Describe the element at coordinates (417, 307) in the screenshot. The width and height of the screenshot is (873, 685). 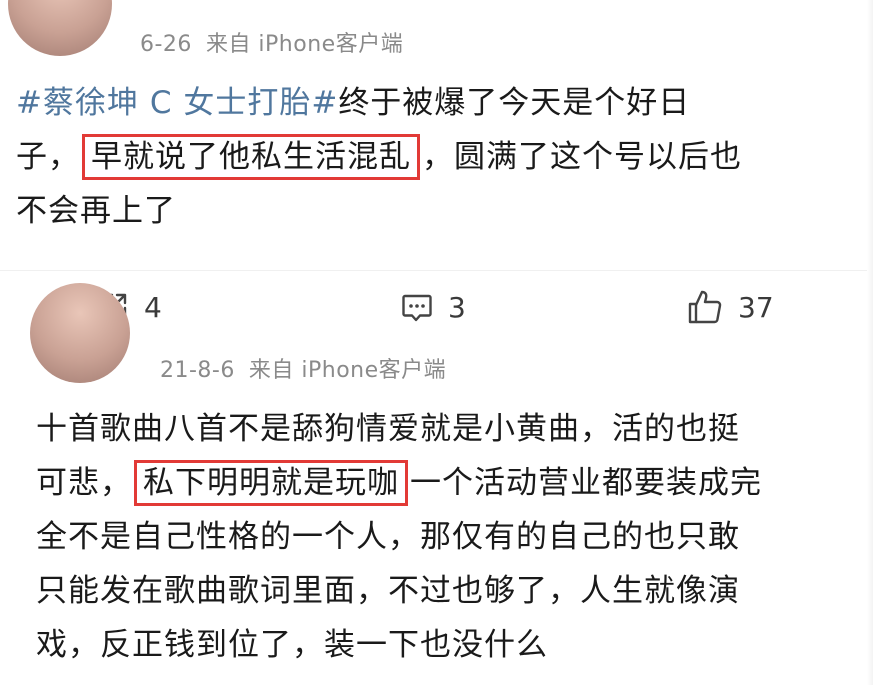
I see `comment-icon` at that location.